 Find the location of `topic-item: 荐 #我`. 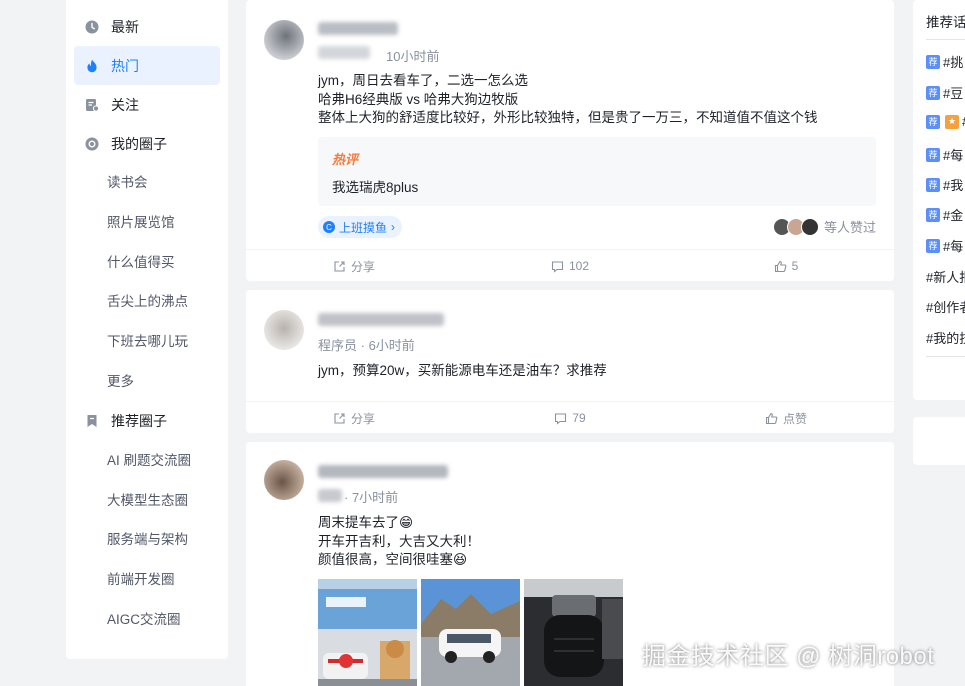

topic-item: 荐 #我 is located at coordinates (944, 184).